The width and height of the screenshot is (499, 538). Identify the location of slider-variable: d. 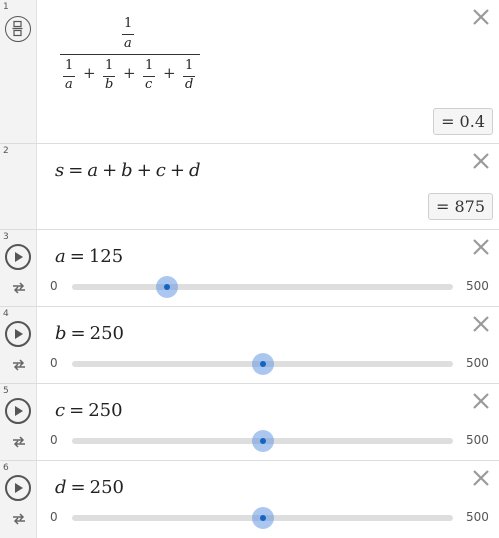
(61, 487).